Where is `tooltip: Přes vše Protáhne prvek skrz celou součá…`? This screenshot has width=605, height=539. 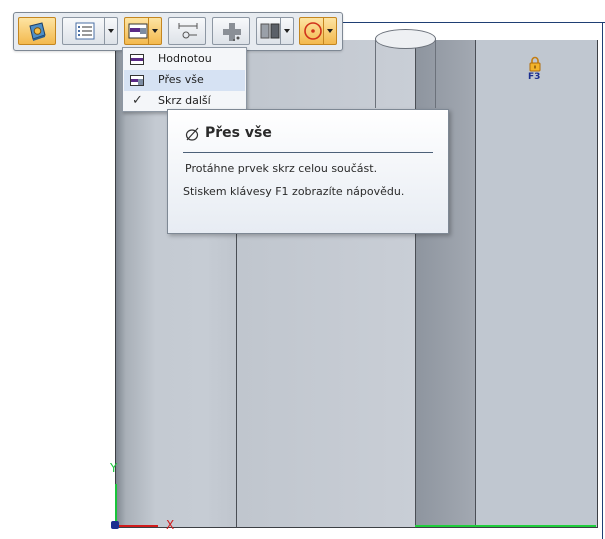
tooltip: Přes vše Protáhne prvek skrz celou součá… is located at coordinates (308, 171).